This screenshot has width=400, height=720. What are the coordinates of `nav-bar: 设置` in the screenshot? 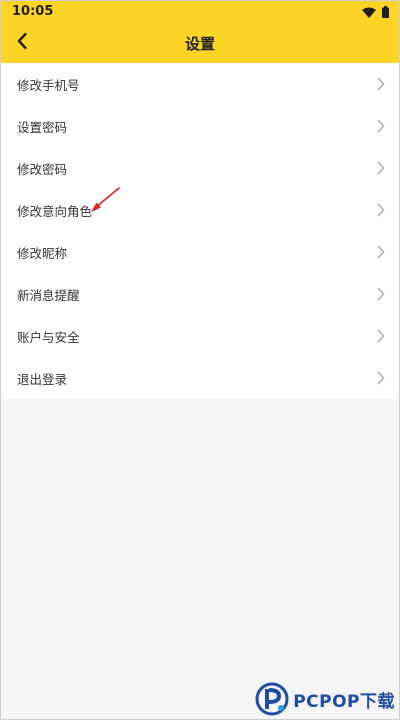 It's located at (200, 43).